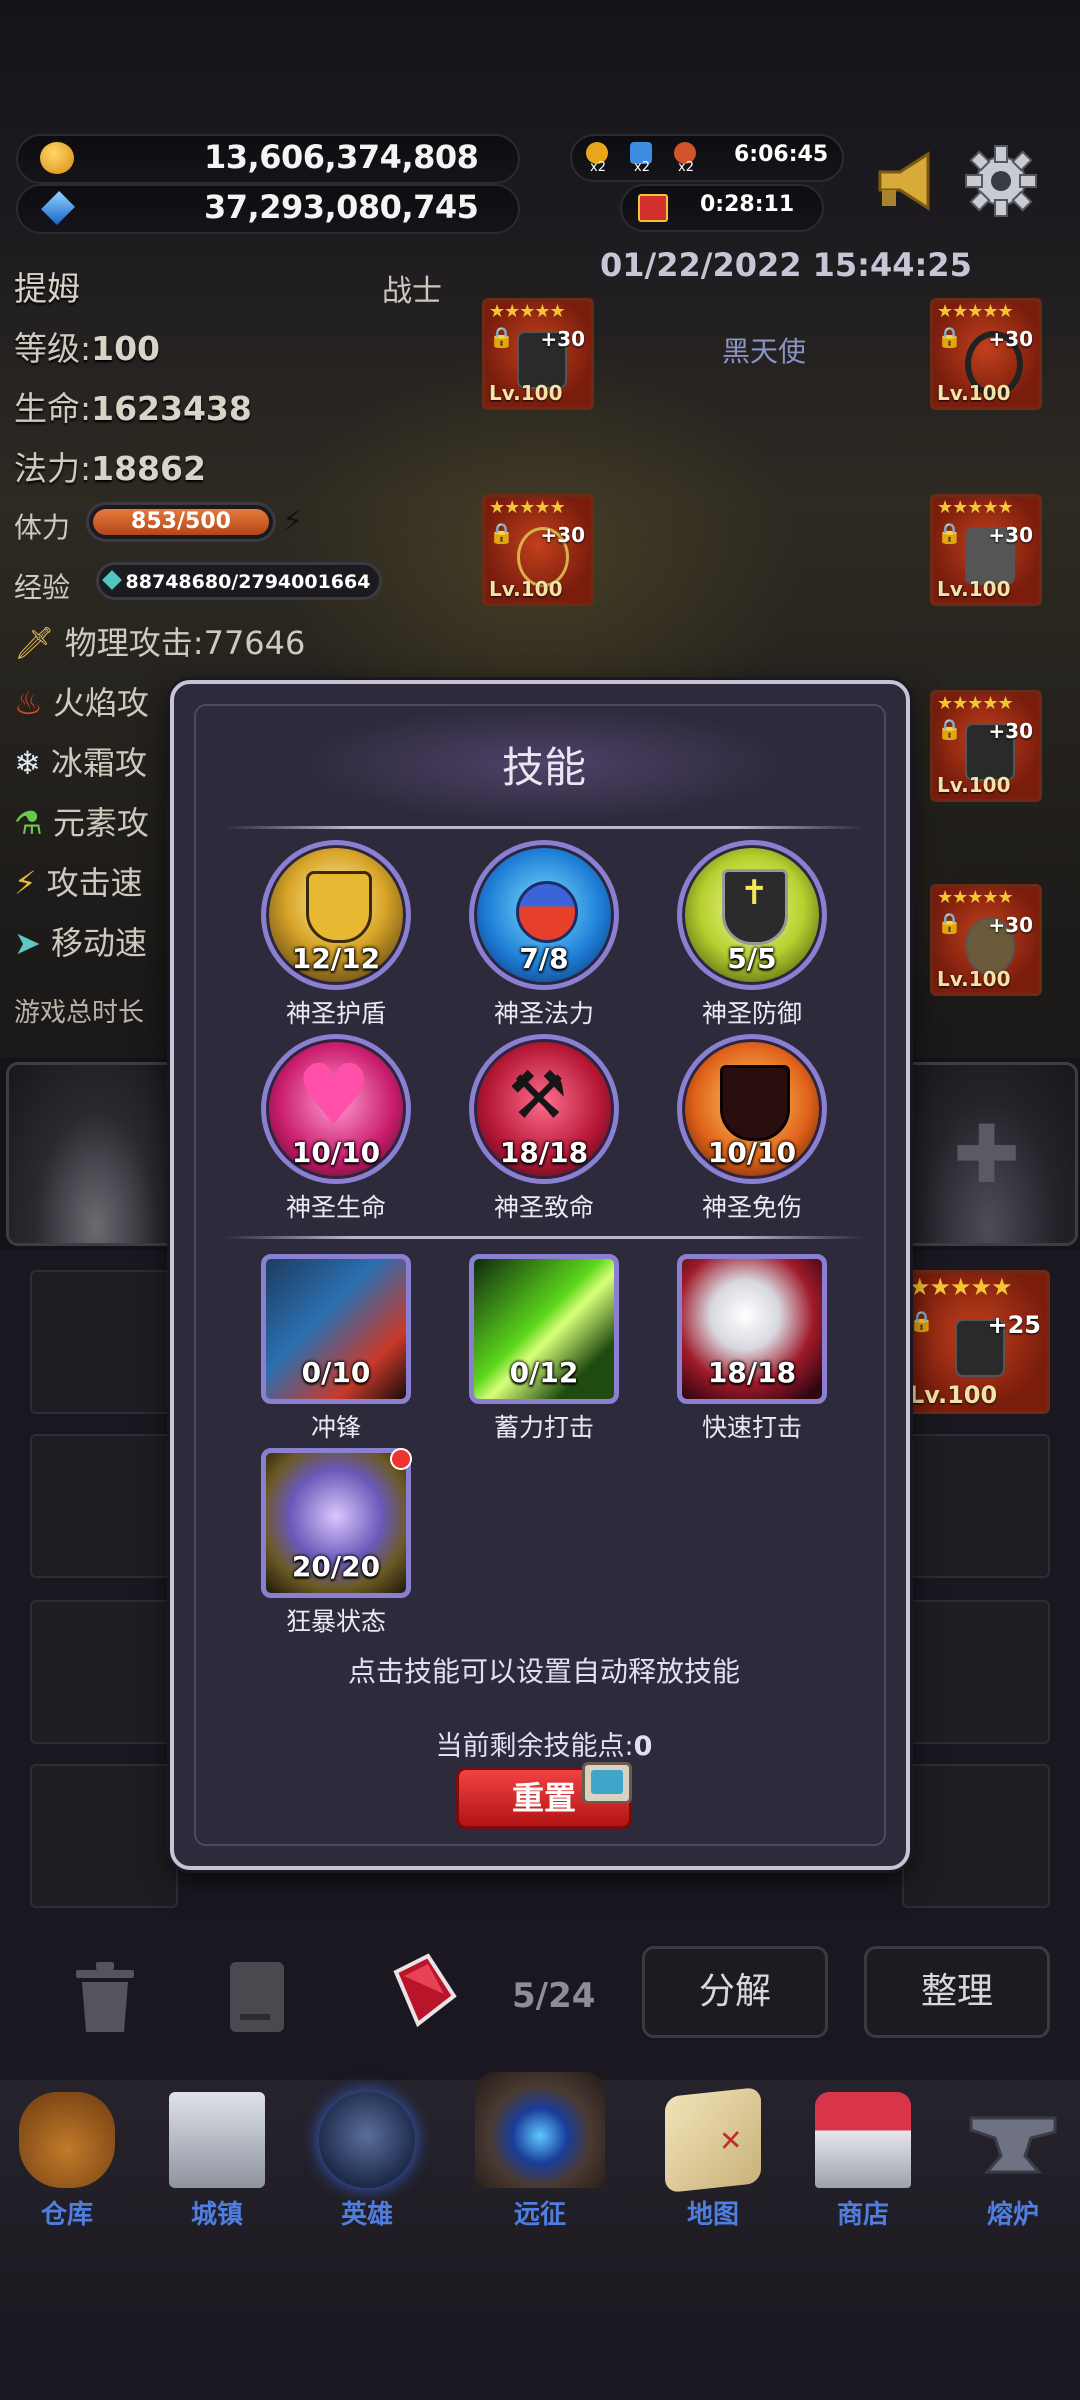 This screenshot has height=2400, width=1080. What do you see at coordinates (335, 1207) in the screenshot?
I see `skill-name: 神圣生命` at bounding box center [335, 1207].